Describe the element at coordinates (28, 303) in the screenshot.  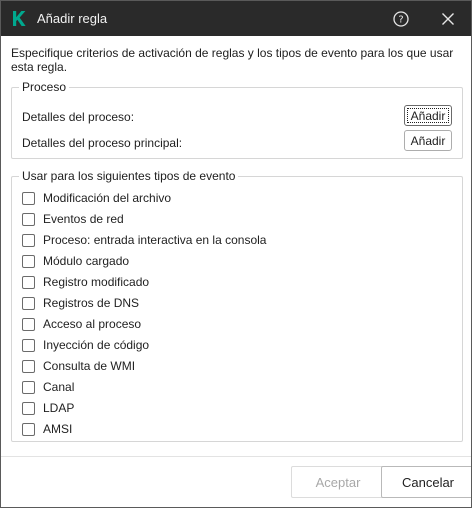
I see `dns-records-checkbox` at that location.